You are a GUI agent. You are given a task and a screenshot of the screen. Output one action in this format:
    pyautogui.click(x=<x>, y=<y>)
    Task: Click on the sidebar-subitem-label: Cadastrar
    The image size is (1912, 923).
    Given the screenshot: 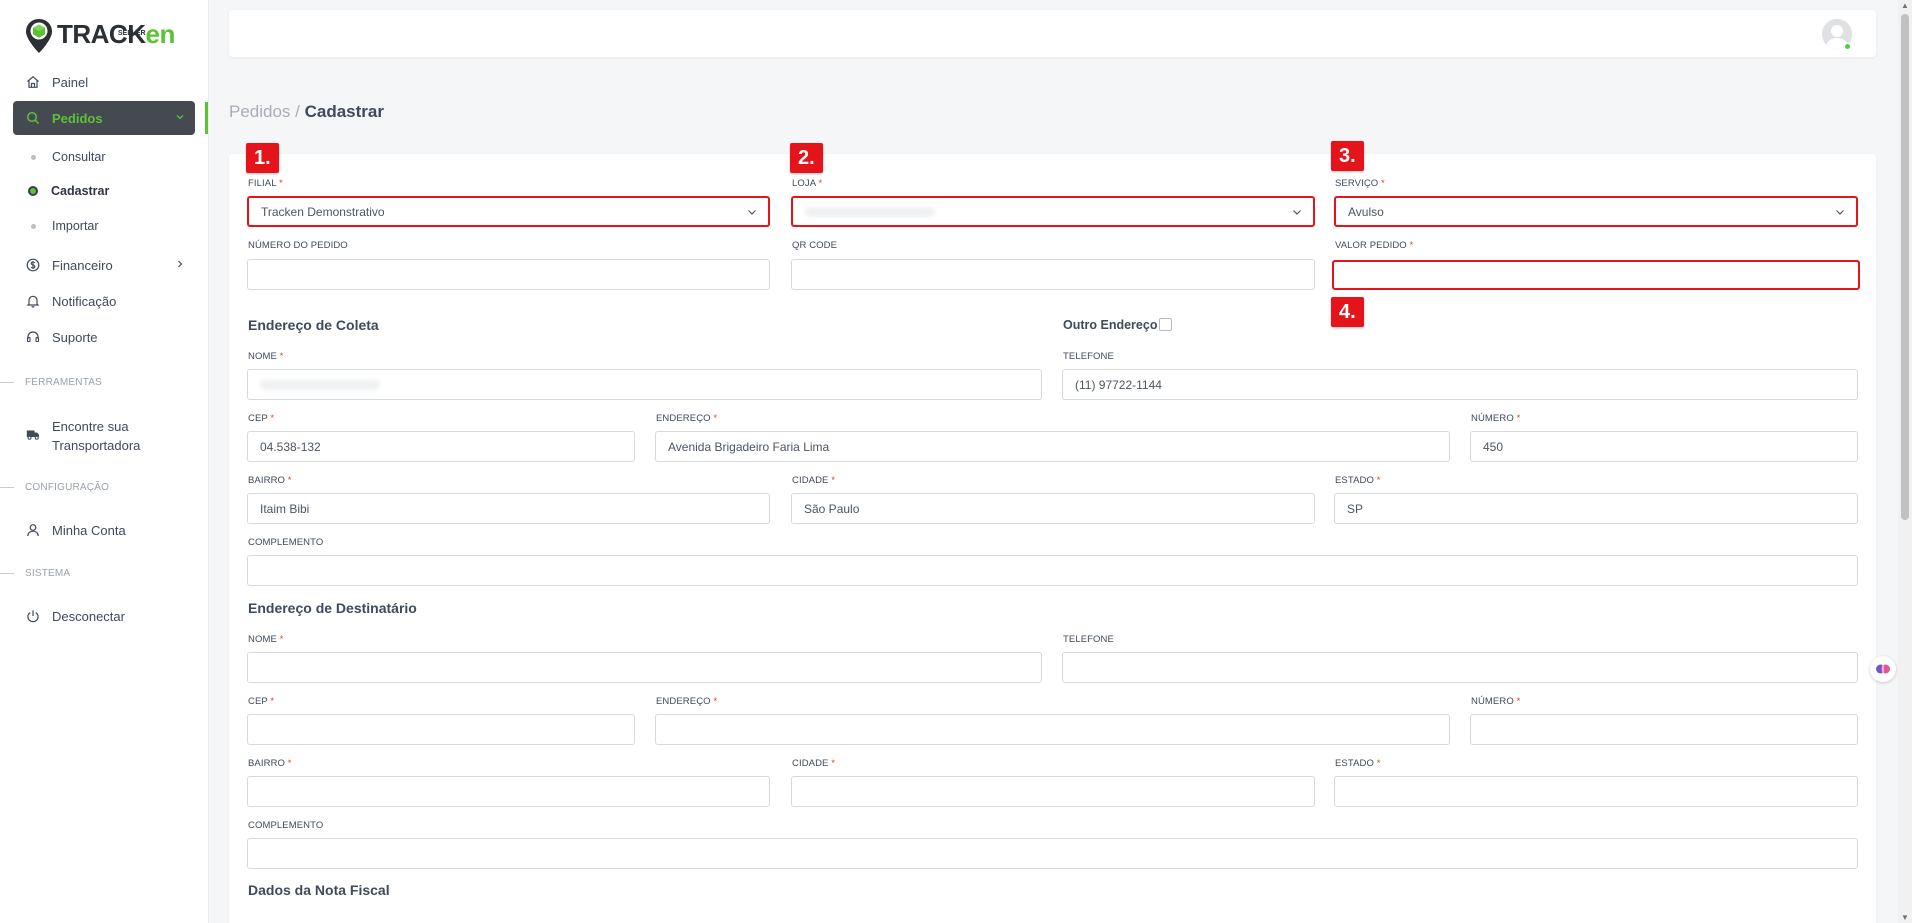 What is the action you would take?
    pyautogui.click(x=80, y=191)
    